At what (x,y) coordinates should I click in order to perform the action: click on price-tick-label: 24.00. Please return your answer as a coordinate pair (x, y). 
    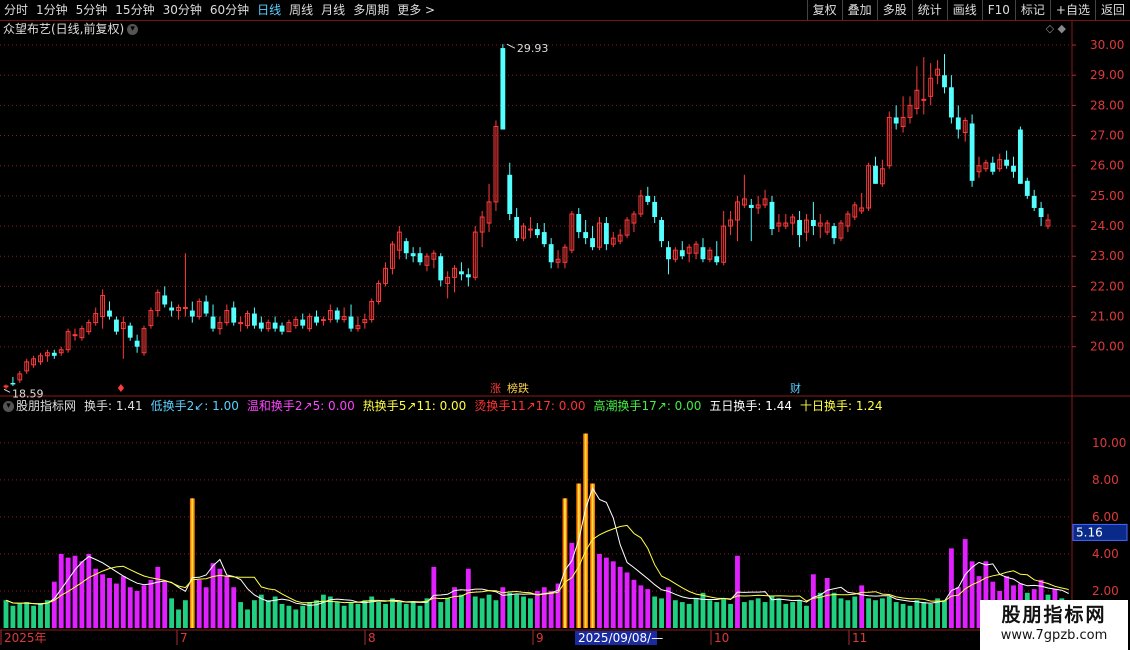
    Looking at the image, I should click on (1107, 226).